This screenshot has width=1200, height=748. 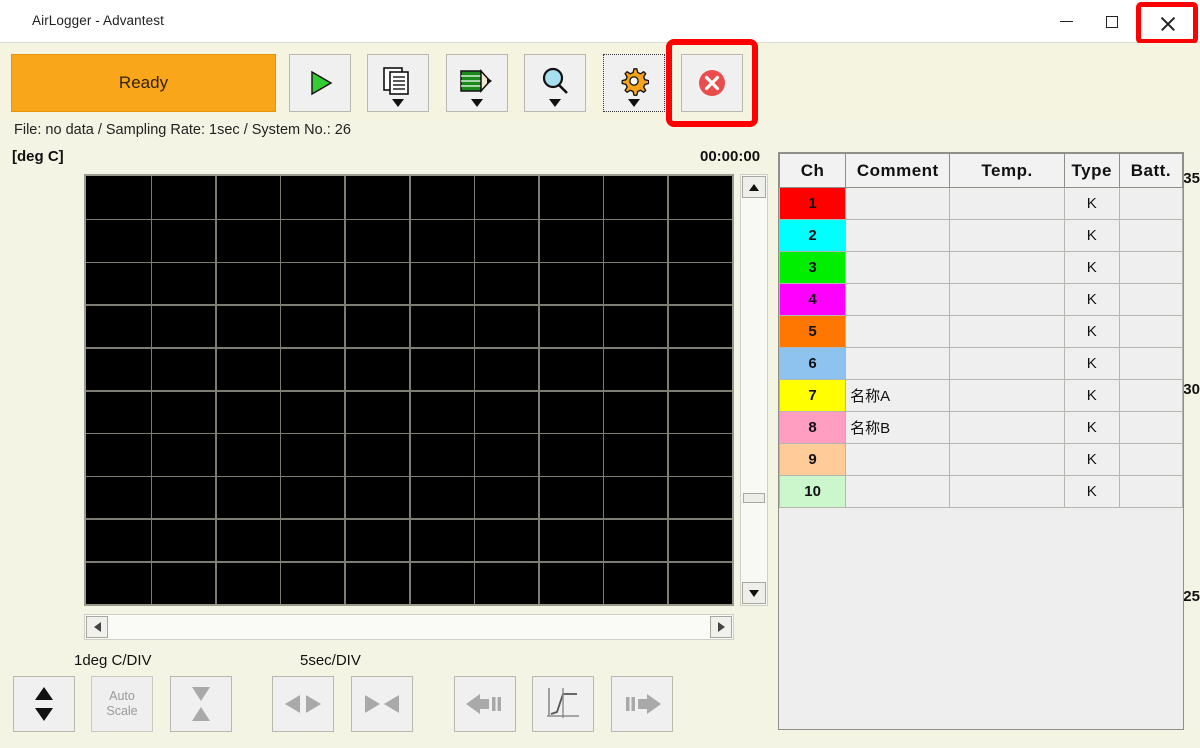 I want to click on channel-number-cell: 4, so click(x=812, y=299).